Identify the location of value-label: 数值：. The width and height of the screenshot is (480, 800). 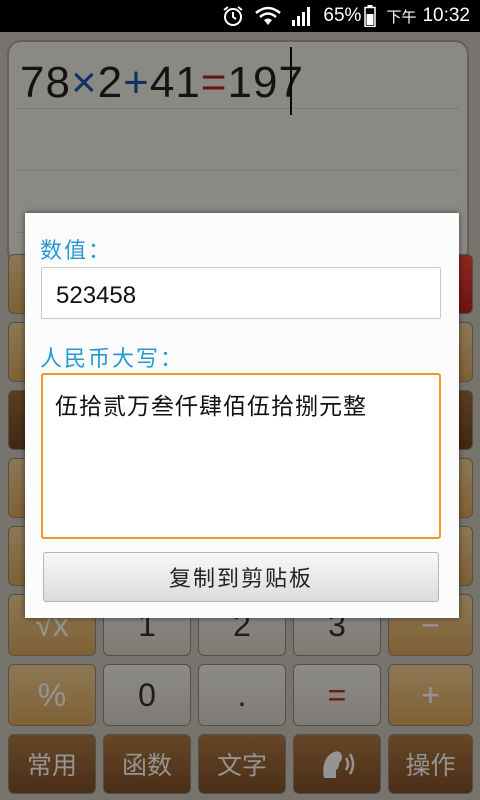
(76, 251).